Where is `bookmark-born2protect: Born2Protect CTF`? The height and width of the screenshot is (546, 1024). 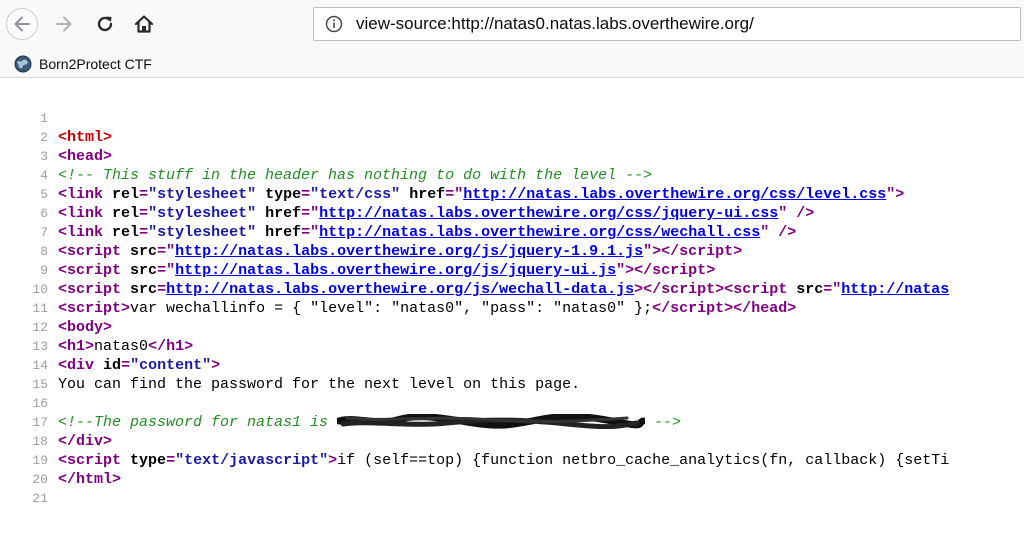 bookmark-born2protect: Born2Protect CTF is located at coordinates (83, 64).